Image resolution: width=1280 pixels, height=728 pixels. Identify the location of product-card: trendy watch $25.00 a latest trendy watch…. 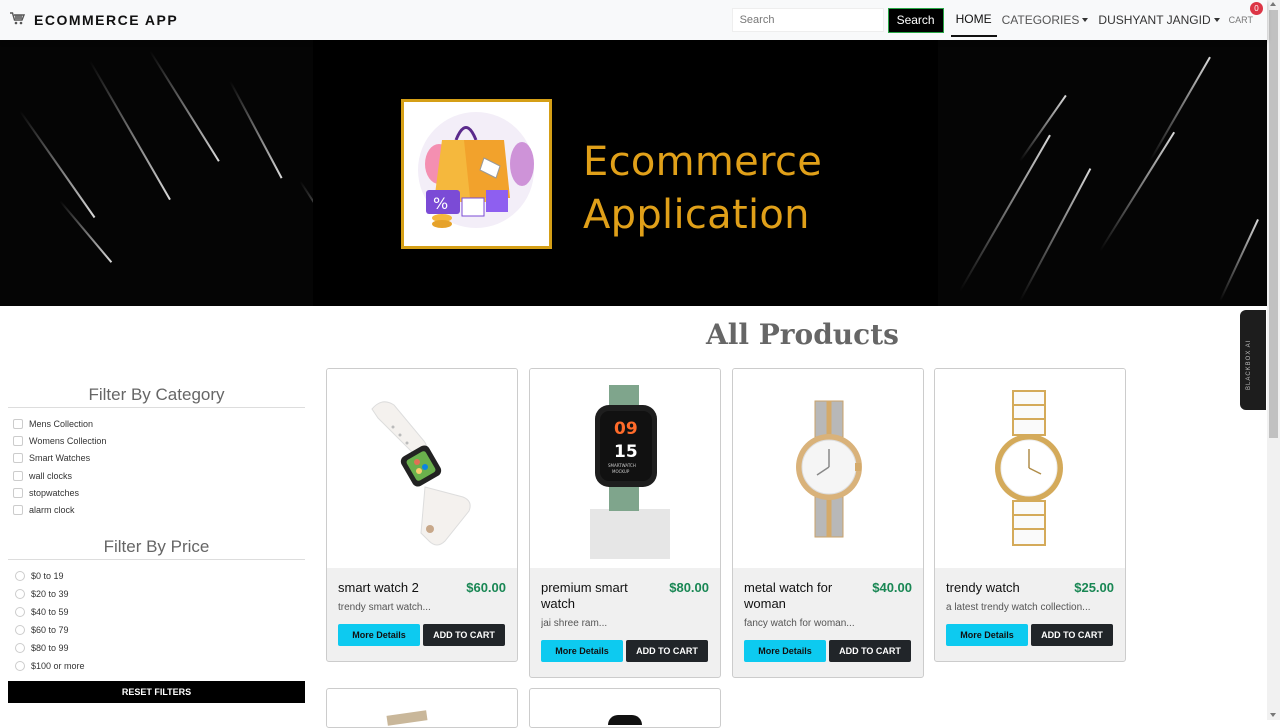
(1030, 515).